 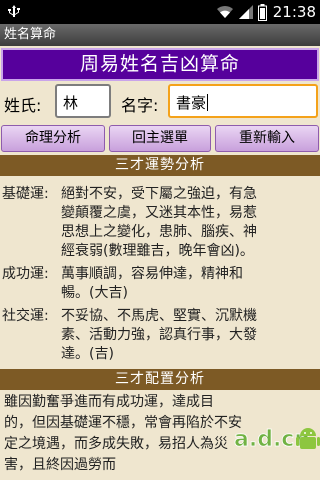 I want to click on watermark-logo: a.d.cn, so click(x=277, y=439).